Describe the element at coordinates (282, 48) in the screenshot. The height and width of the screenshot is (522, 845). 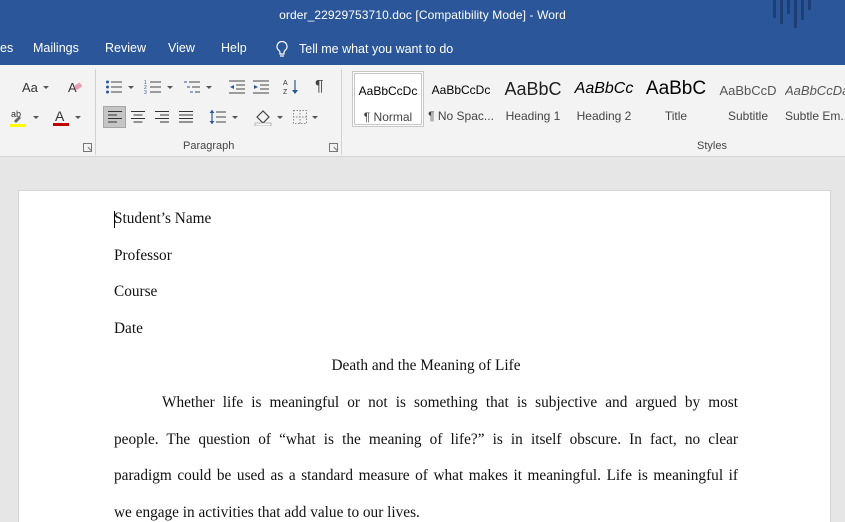
I see `lightbulb-icon` at that location.